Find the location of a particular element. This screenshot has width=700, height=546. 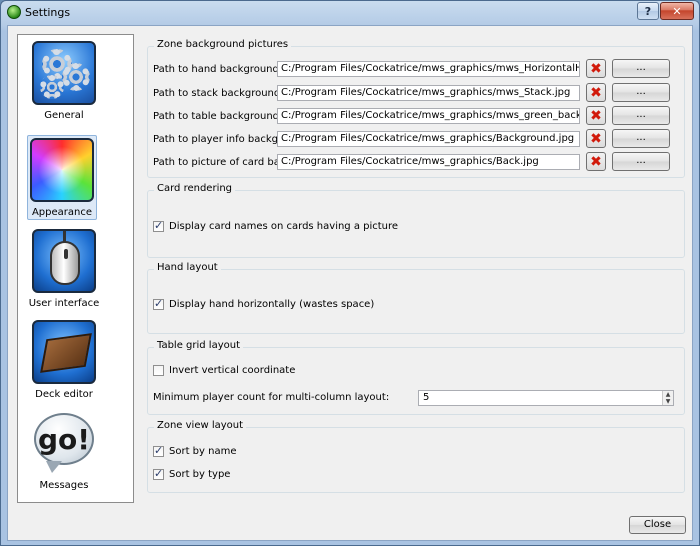

group-title: Zone background pictures is located at coordinates (223, 44).